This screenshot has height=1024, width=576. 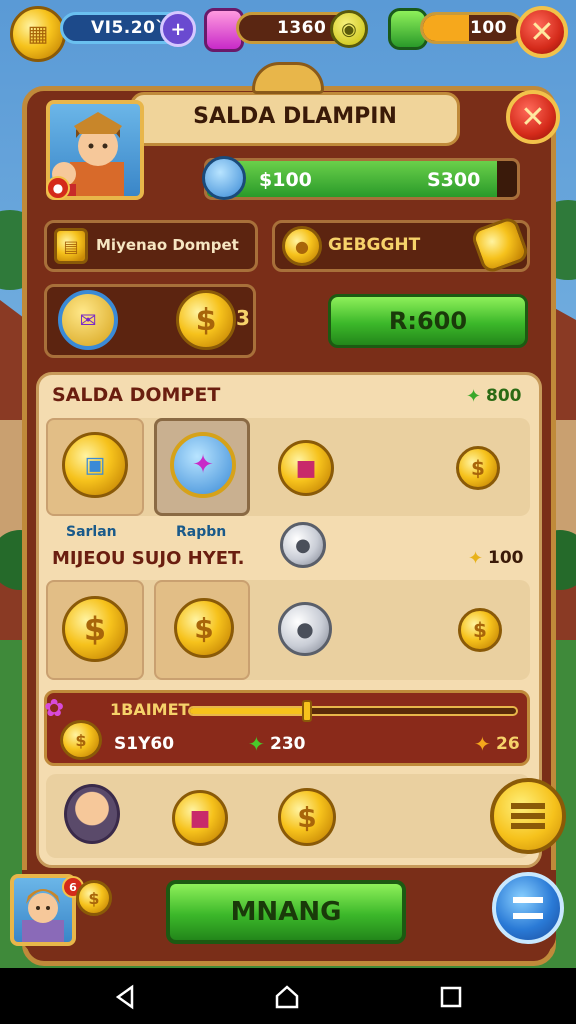 I want to click on panel-close-button: ✕, so click(x=533, y=117).